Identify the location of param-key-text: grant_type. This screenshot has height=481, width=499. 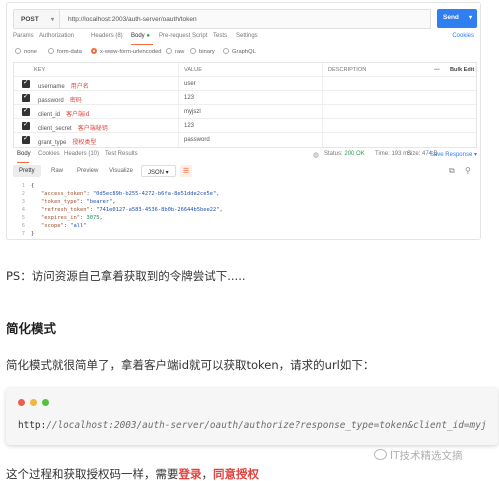
(52, 143).